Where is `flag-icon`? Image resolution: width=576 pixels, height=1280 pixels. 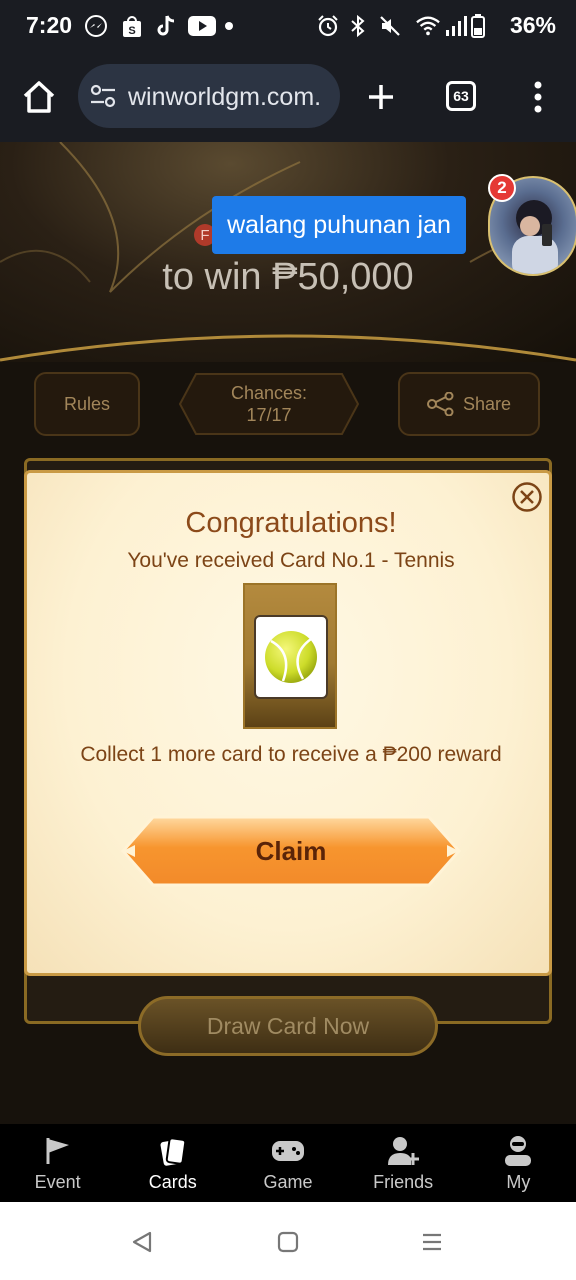
flag-icon is located at coordinates (57, 1151).